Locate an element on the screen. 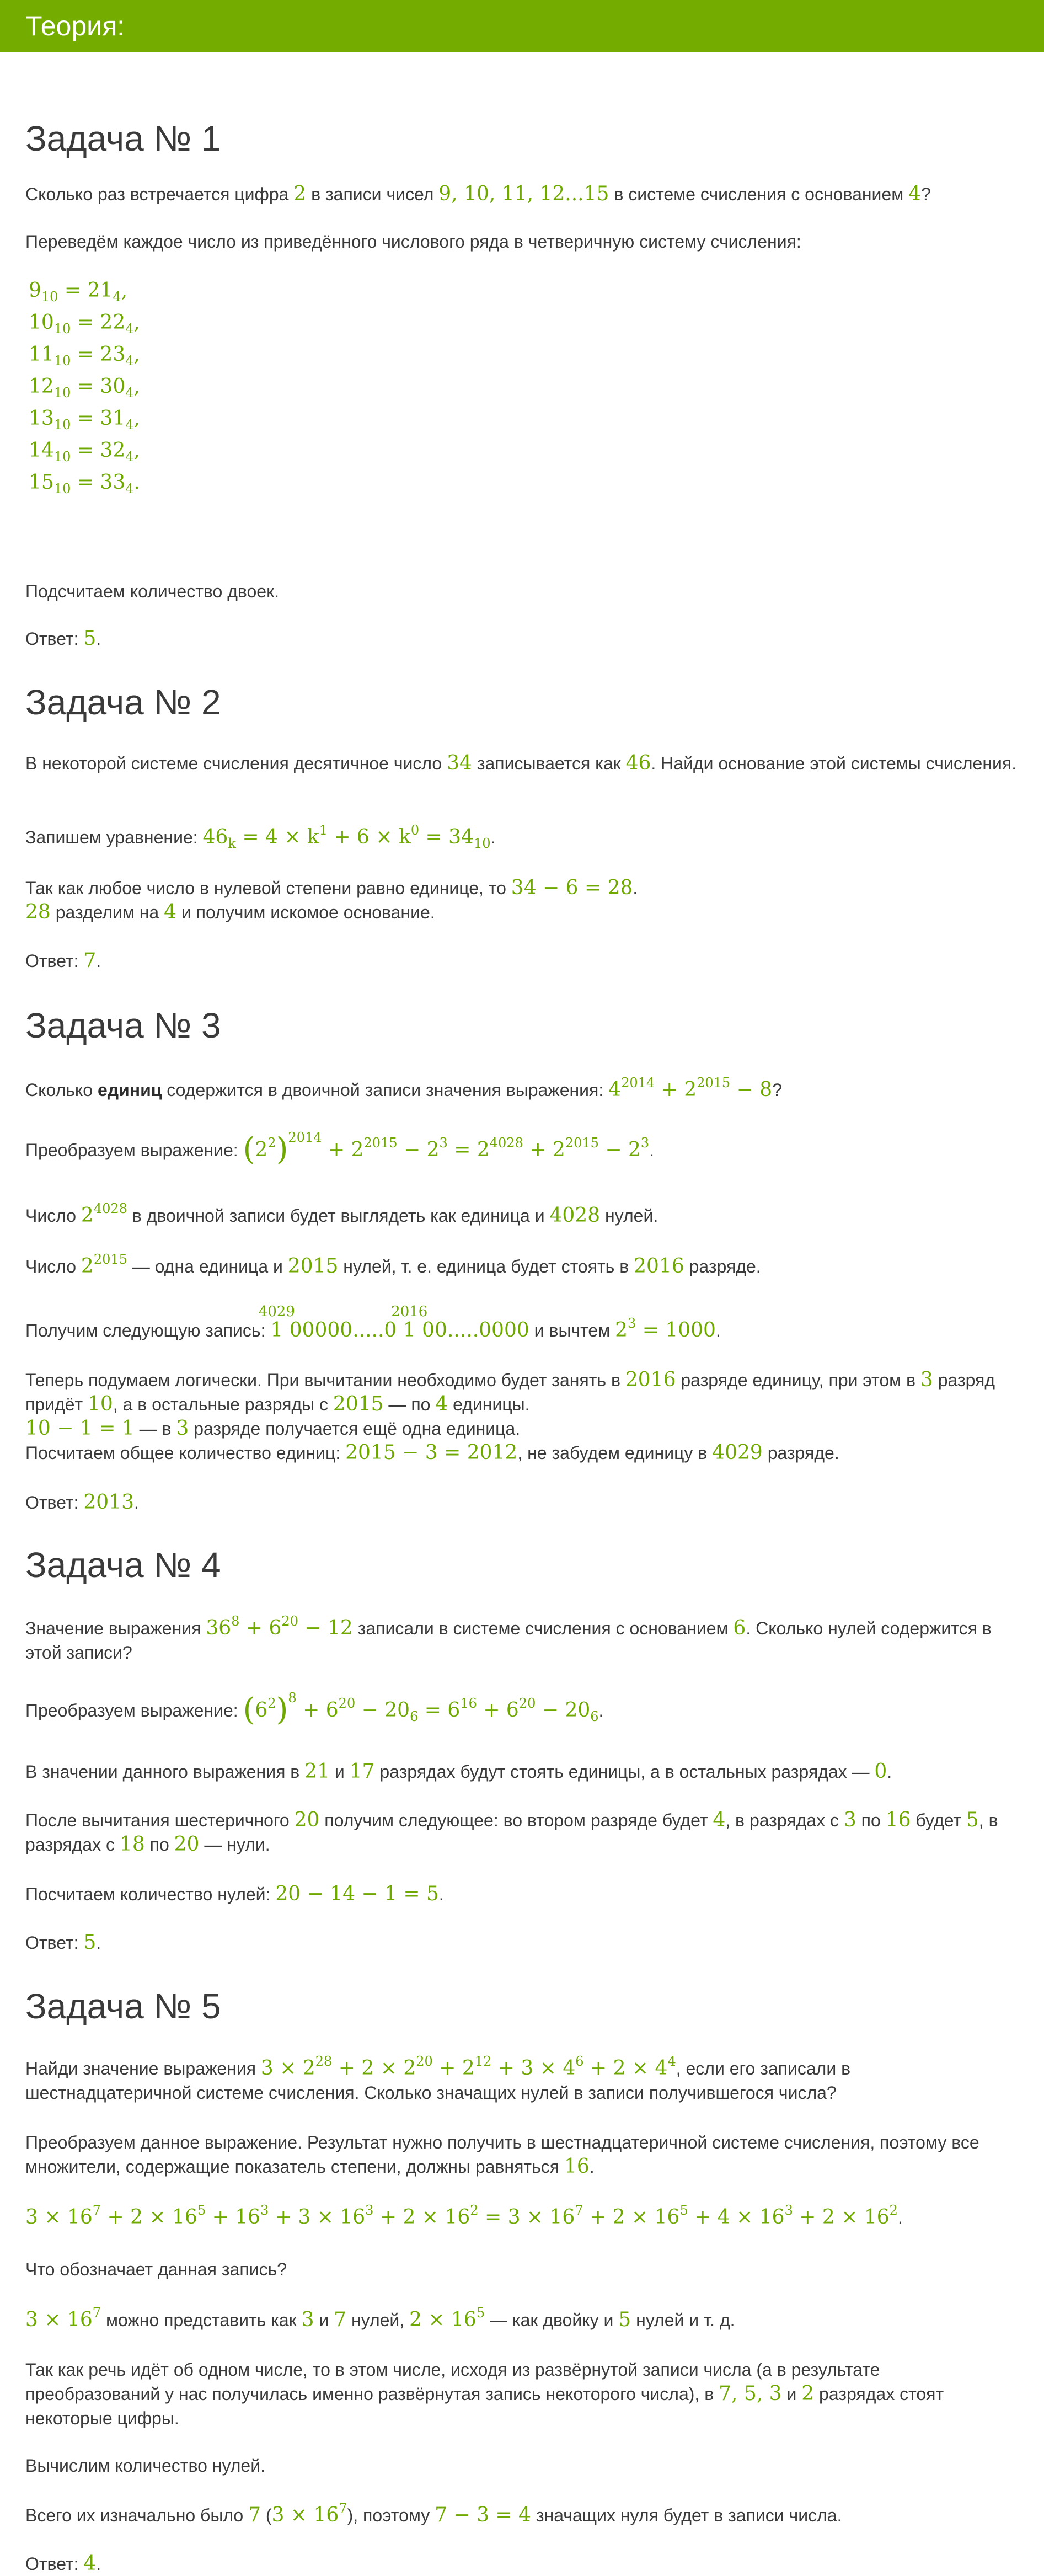 This screenshot has height=2576, width=1044. task-2-answer: Ответ: 7. is located at coordinates (63, 960).